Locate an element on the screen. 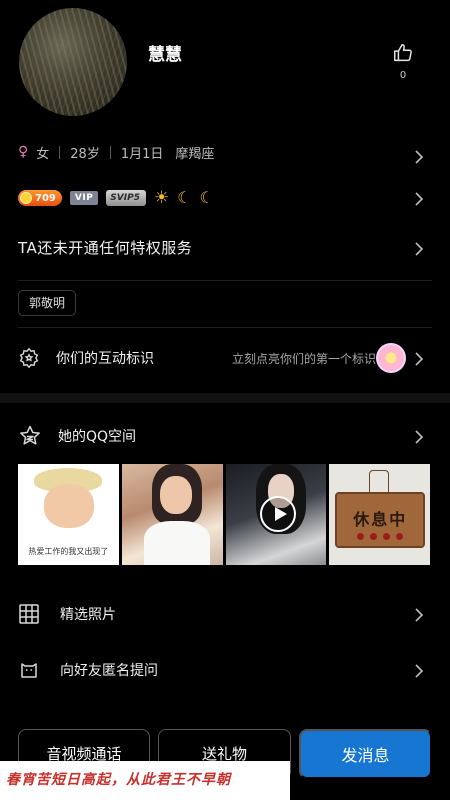 The height and width of the screenshot is (800, 450). selected-photos-title: 精选照片 is located at coordinates (88, 615).